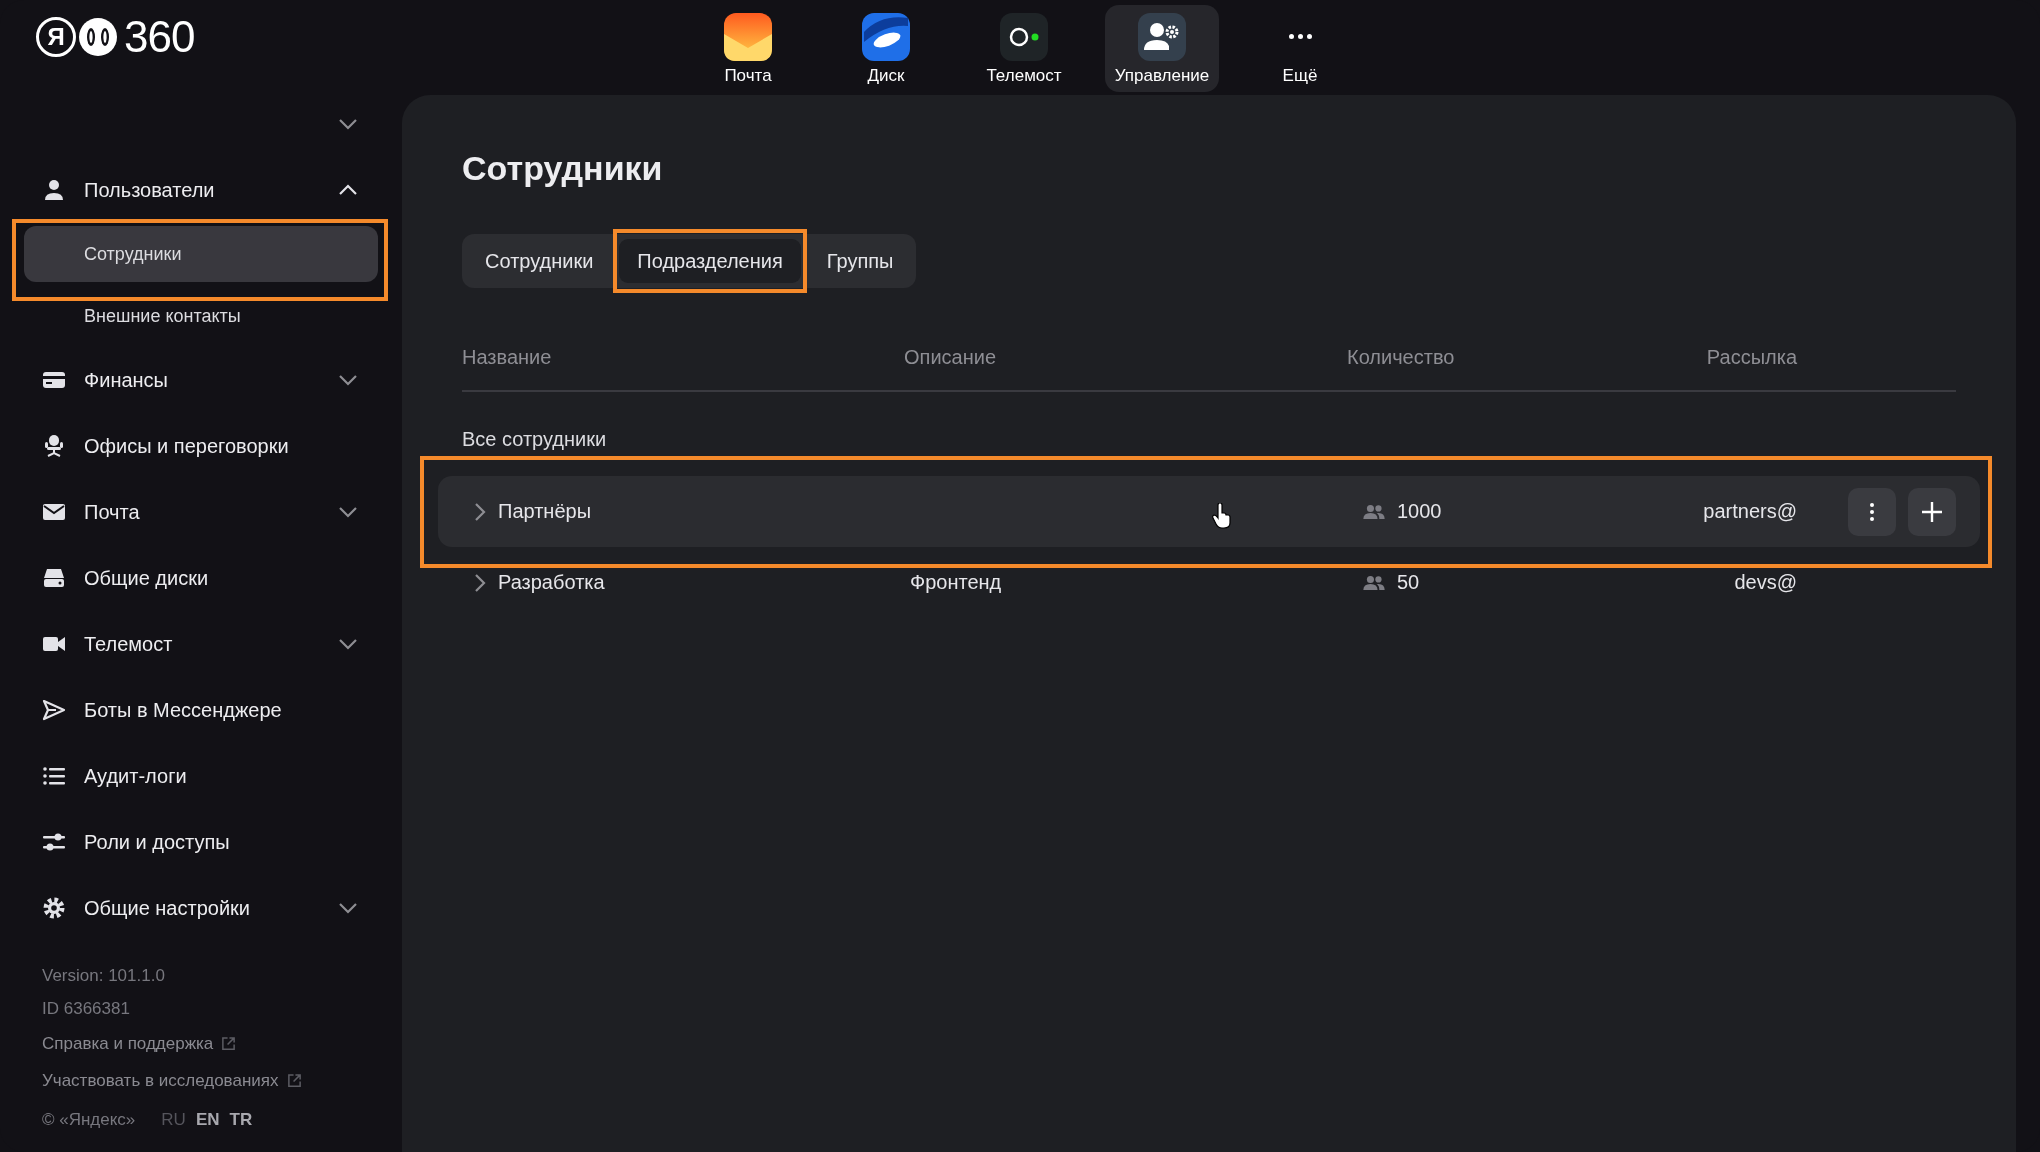 This screenshot has width=2040, height=1152. Describe the element at coordinates (201, 446) in the screenshot. I see `sidebar-item: Офисы и переговорки` at that location.